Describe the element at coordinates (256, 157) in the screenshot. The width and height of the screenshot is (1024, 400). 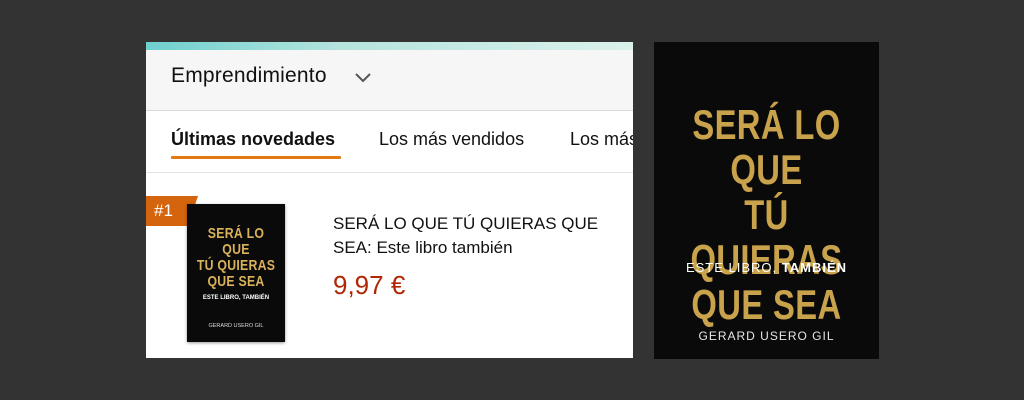
I see `active-tab-indicator` at that location.